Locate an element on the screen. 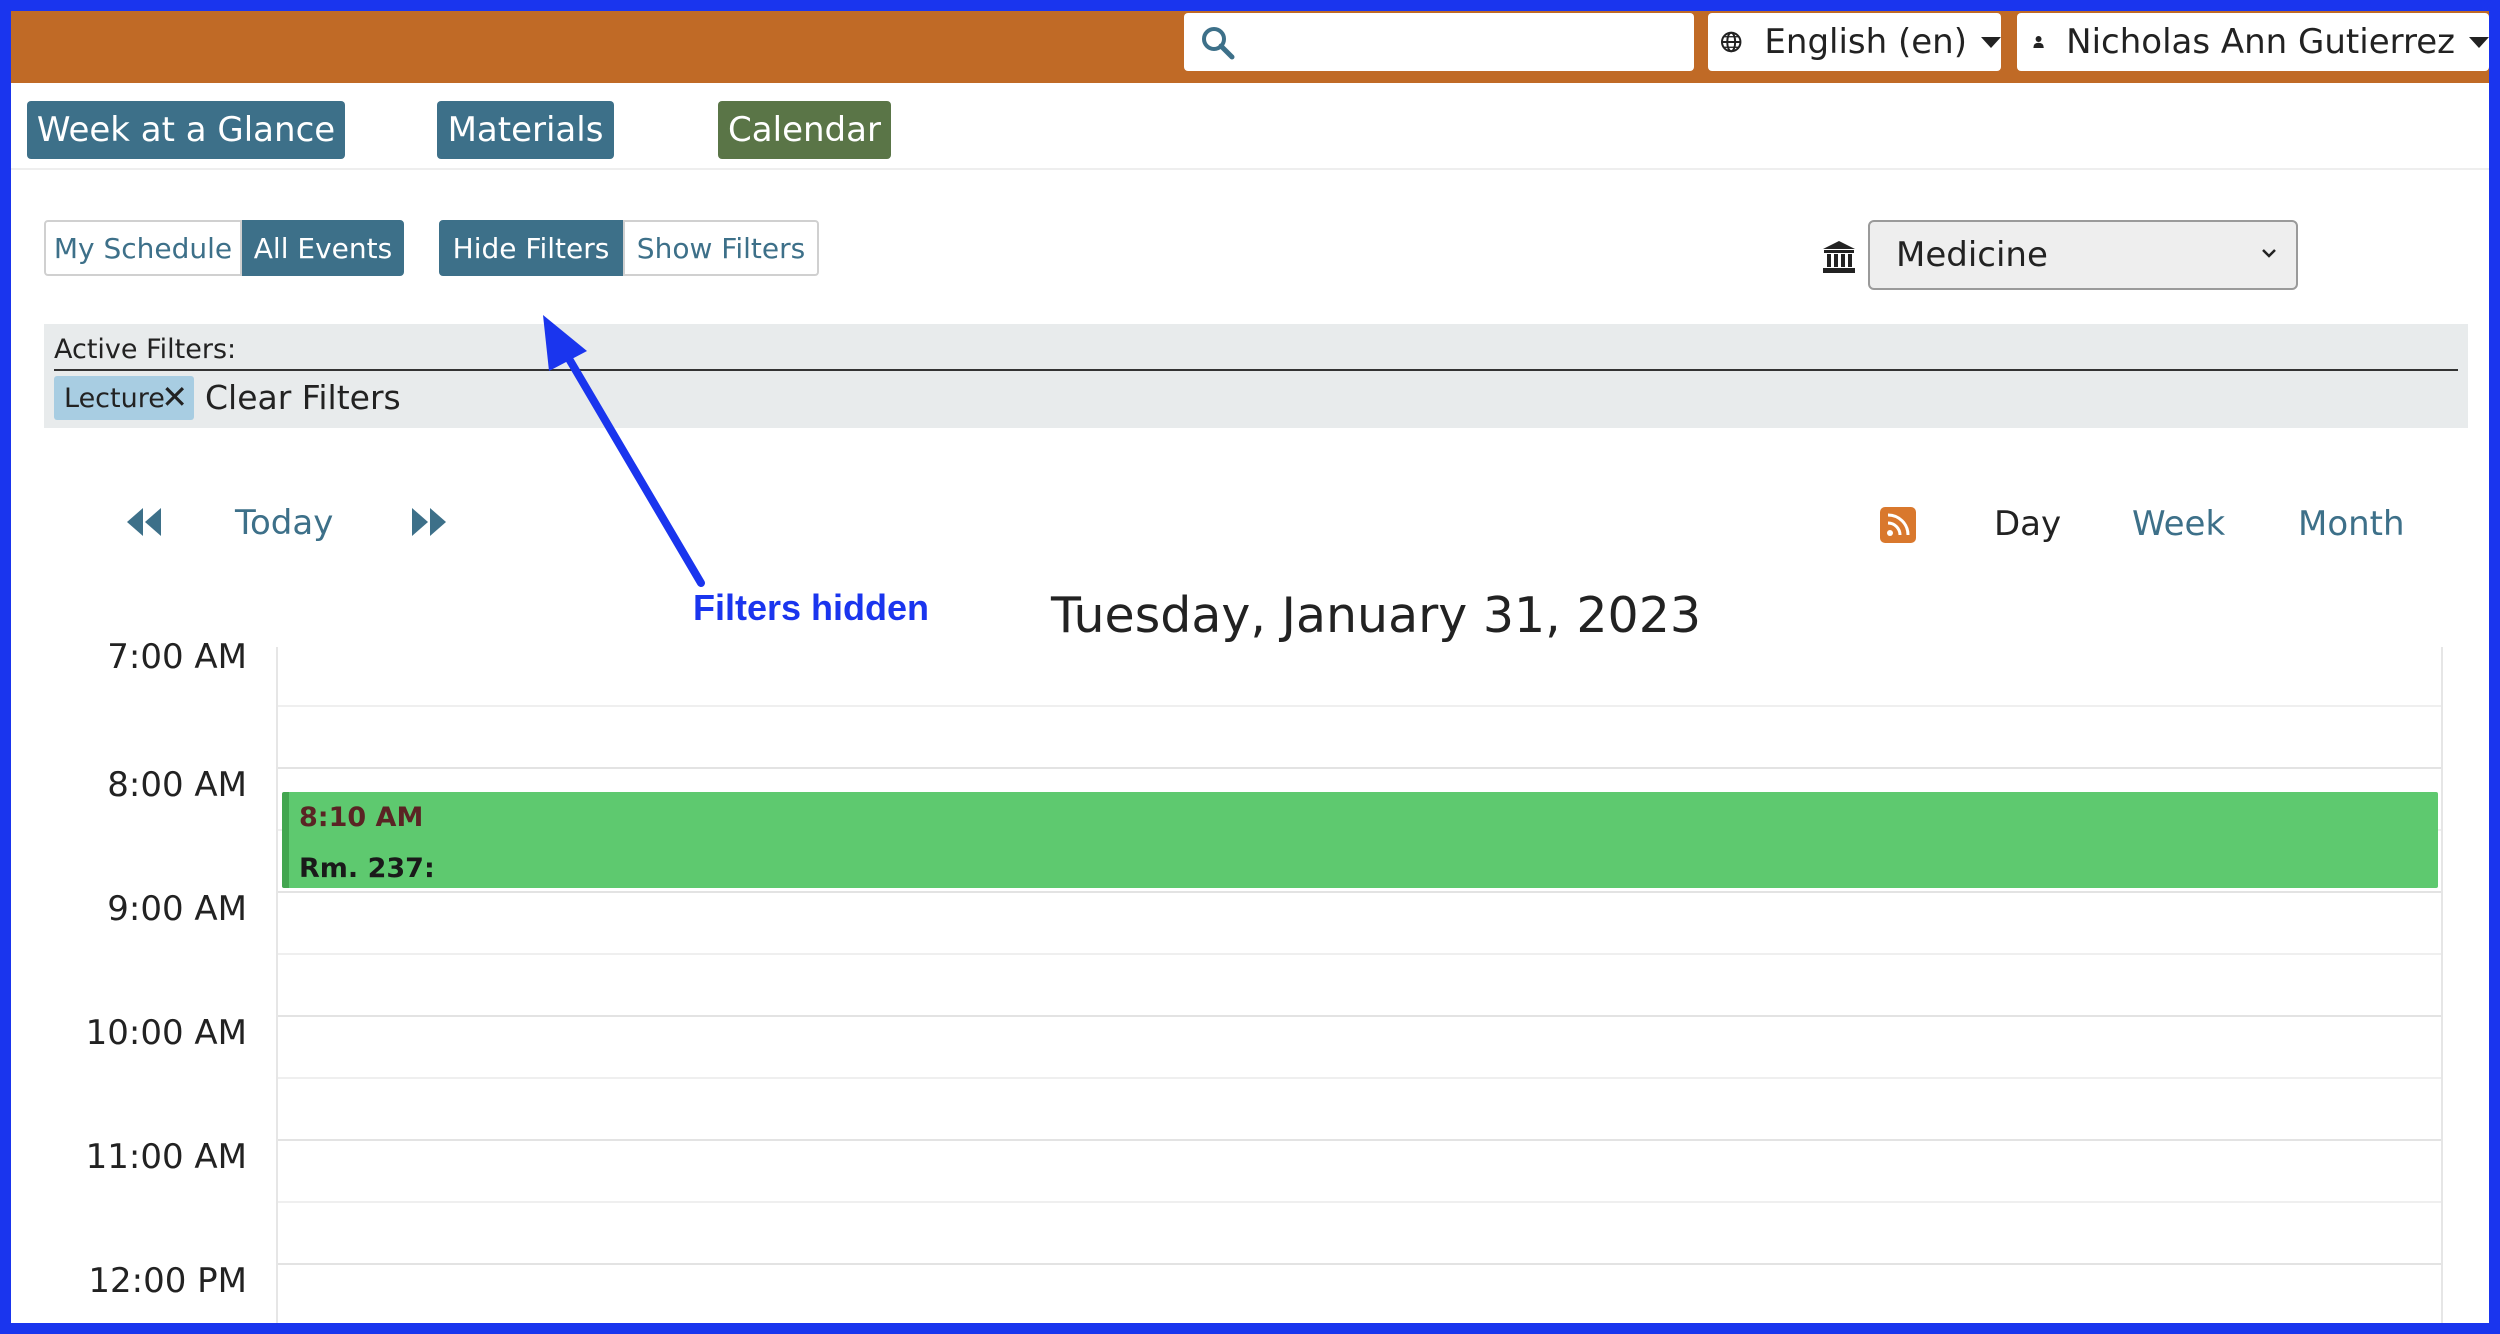  filters-toggle: Hide Filters Show Filters is located at coordinates (629, 248).